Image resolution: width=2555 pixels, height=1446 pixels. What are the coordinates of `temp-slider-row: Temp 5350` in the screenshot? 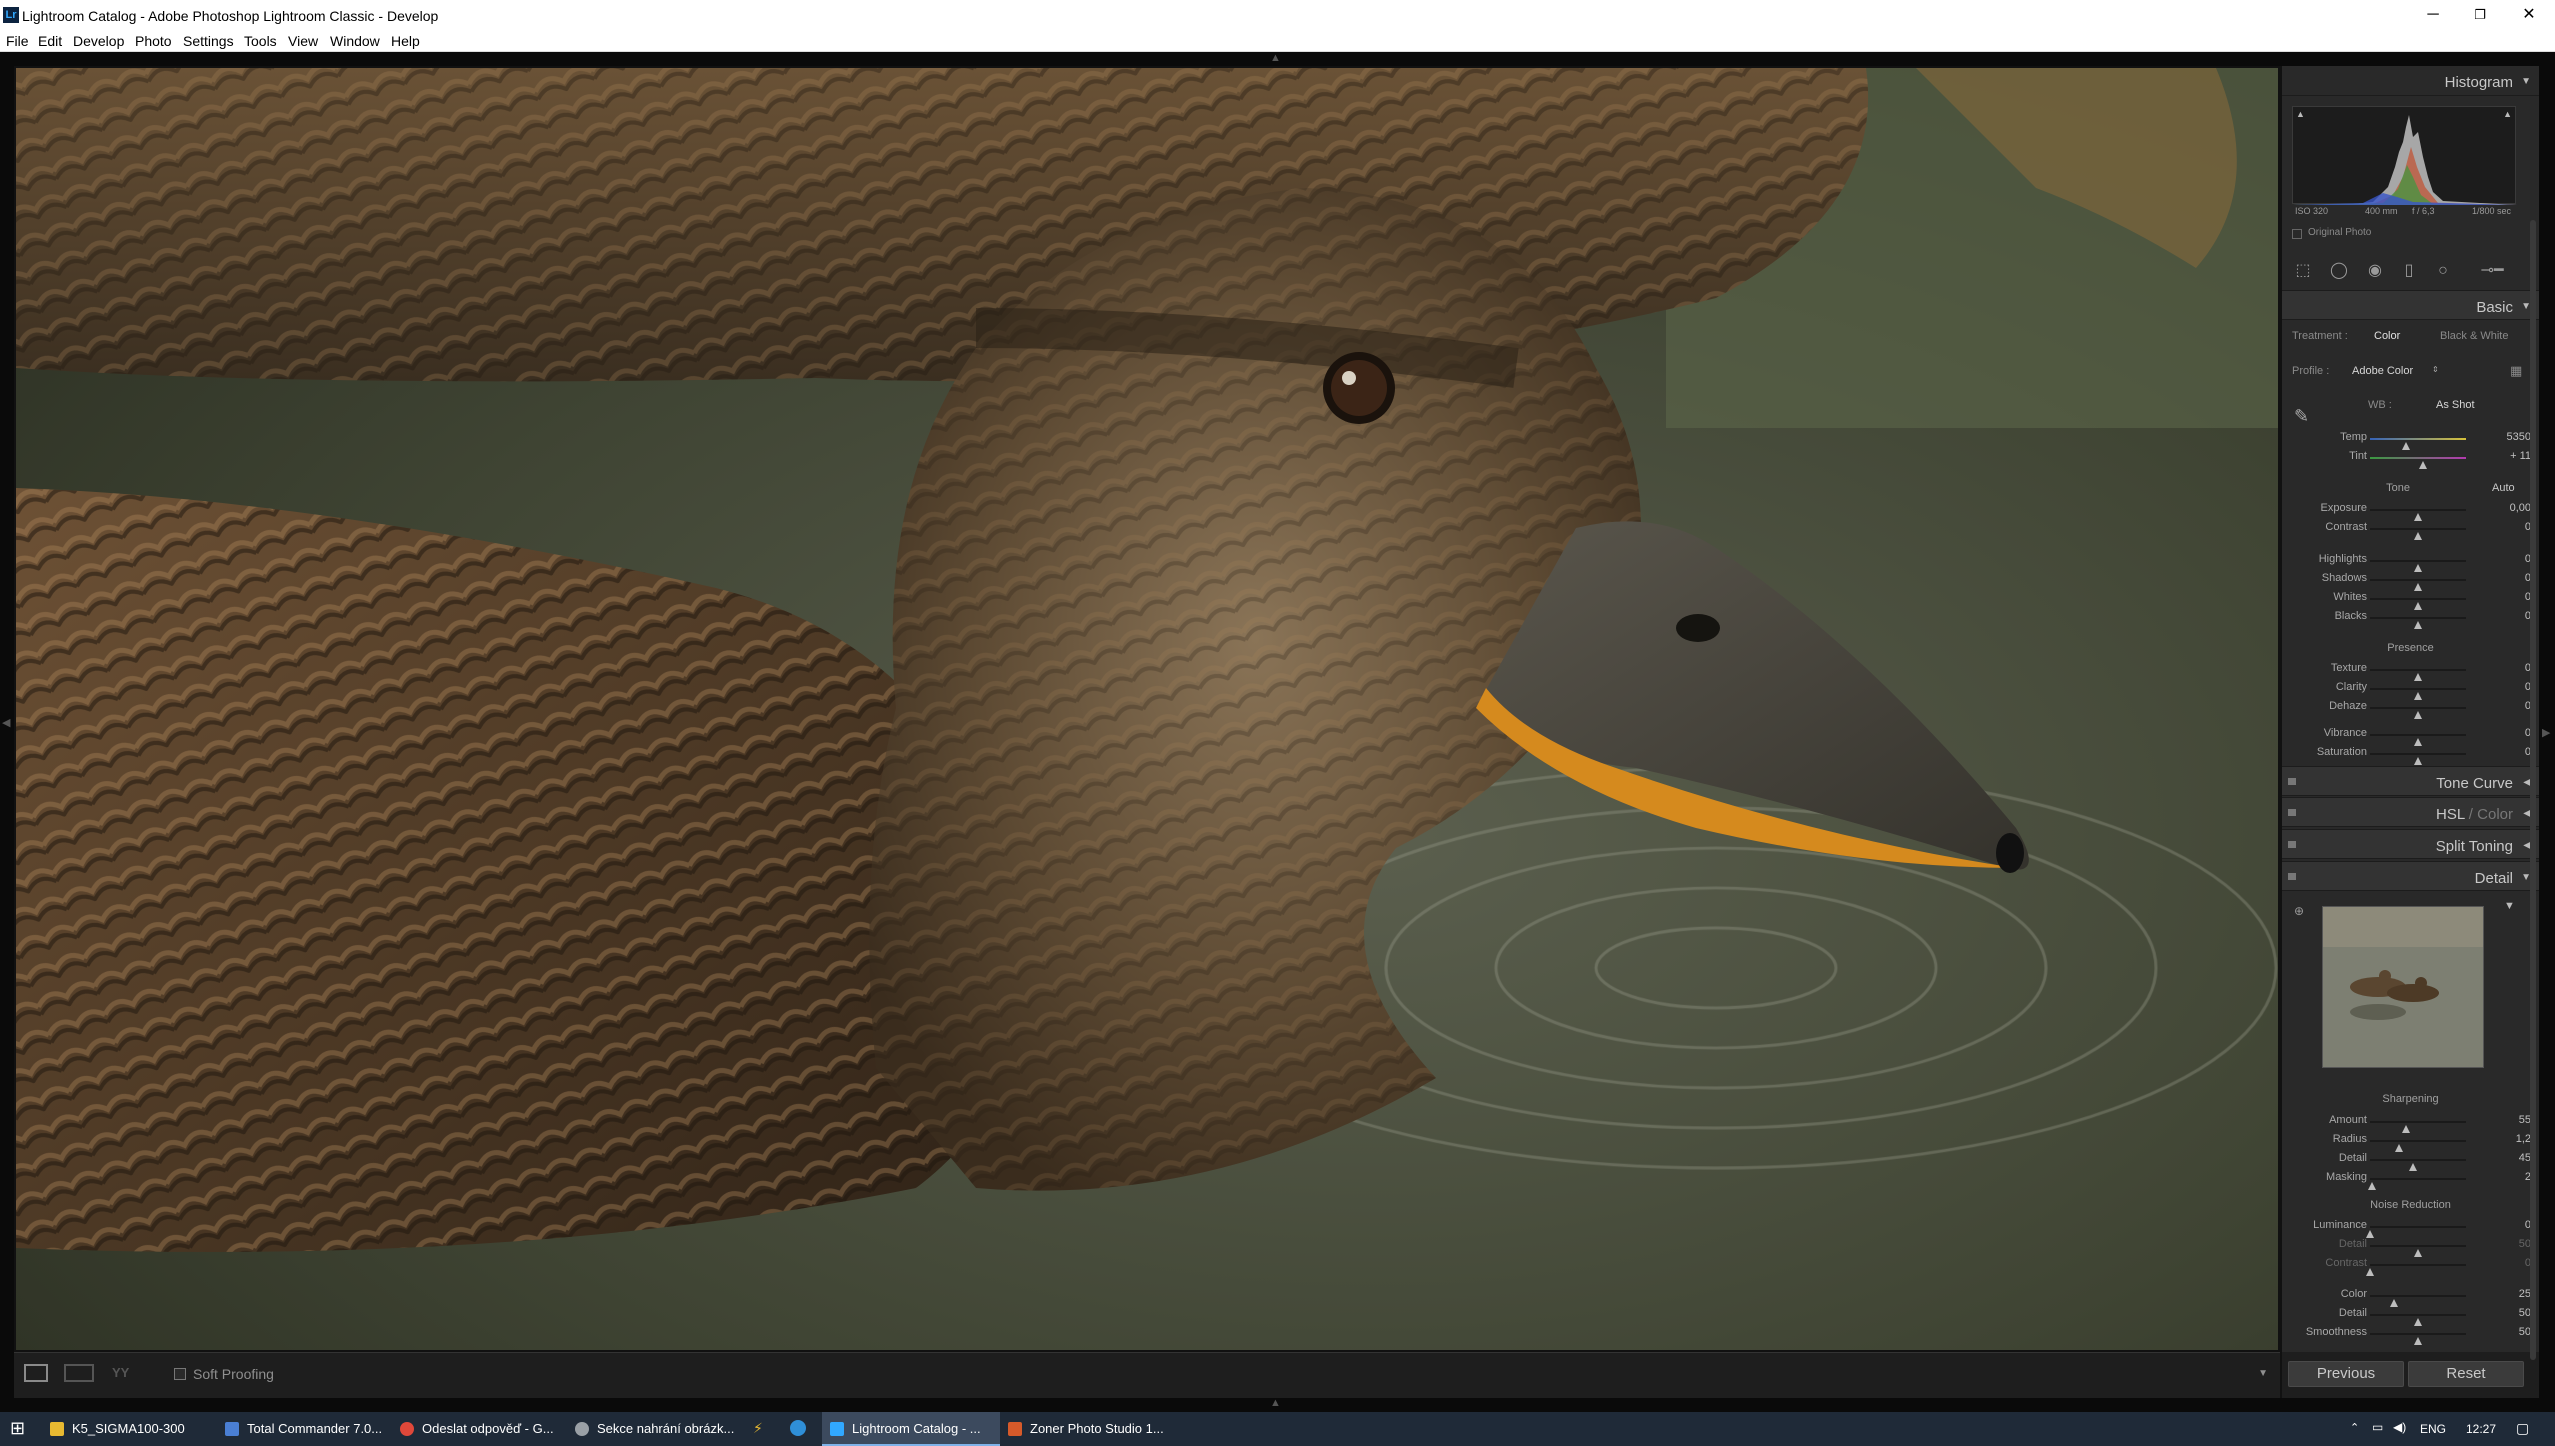 It's located at (2410, 439).